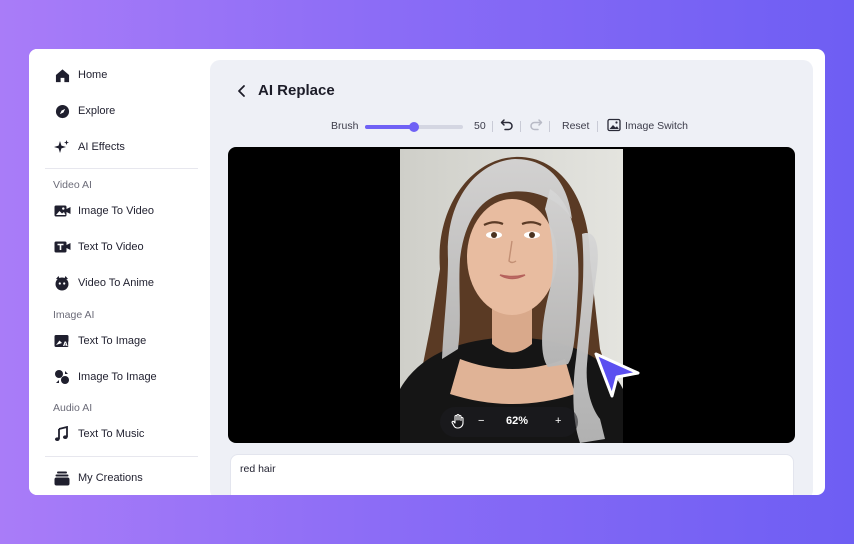 The image size is (854, 544). Describe the element at coordinates (62, 211) in the screenshot. I see `image-video-icon` at that location.